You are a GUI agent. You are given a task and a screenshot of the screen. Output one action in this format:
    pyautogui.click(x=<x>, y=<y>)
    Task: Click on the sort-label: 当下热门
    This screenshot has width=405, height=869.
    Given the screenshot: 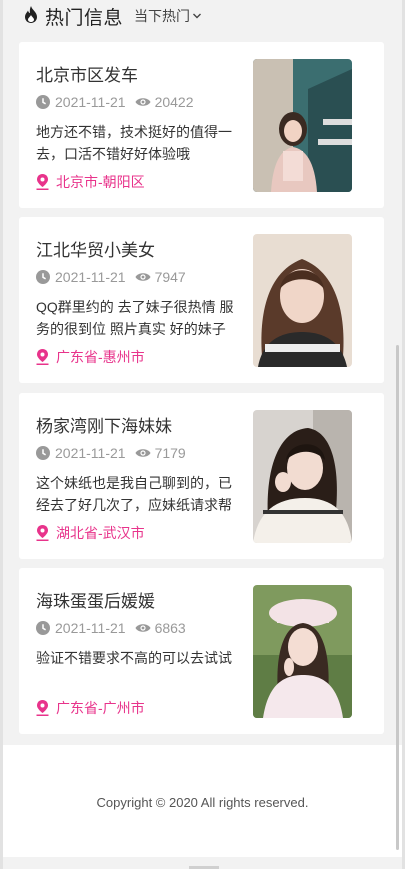 What is the action you would take?
    pyautogui.click(x=162, y=16)
    